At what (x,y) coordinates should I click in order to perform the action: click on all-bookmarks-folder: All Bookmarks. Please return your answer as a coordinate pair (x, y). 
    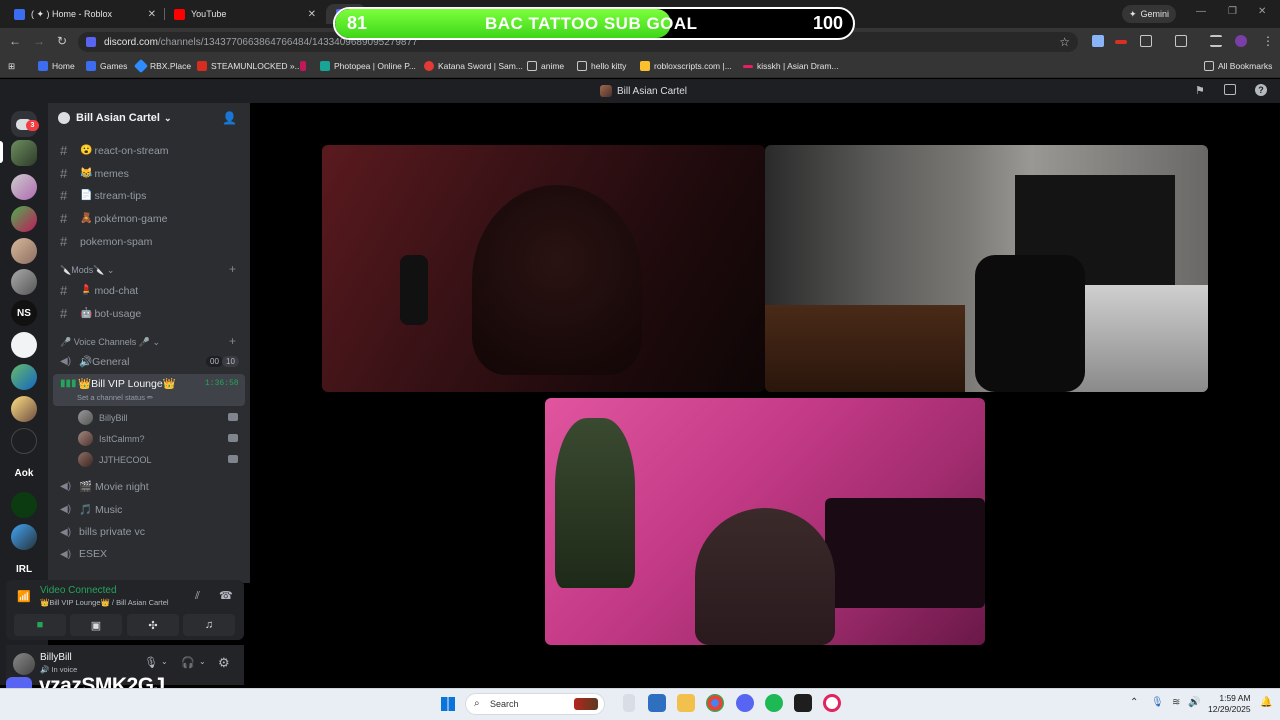
    Looking at the image, I should click on (1238, 66).